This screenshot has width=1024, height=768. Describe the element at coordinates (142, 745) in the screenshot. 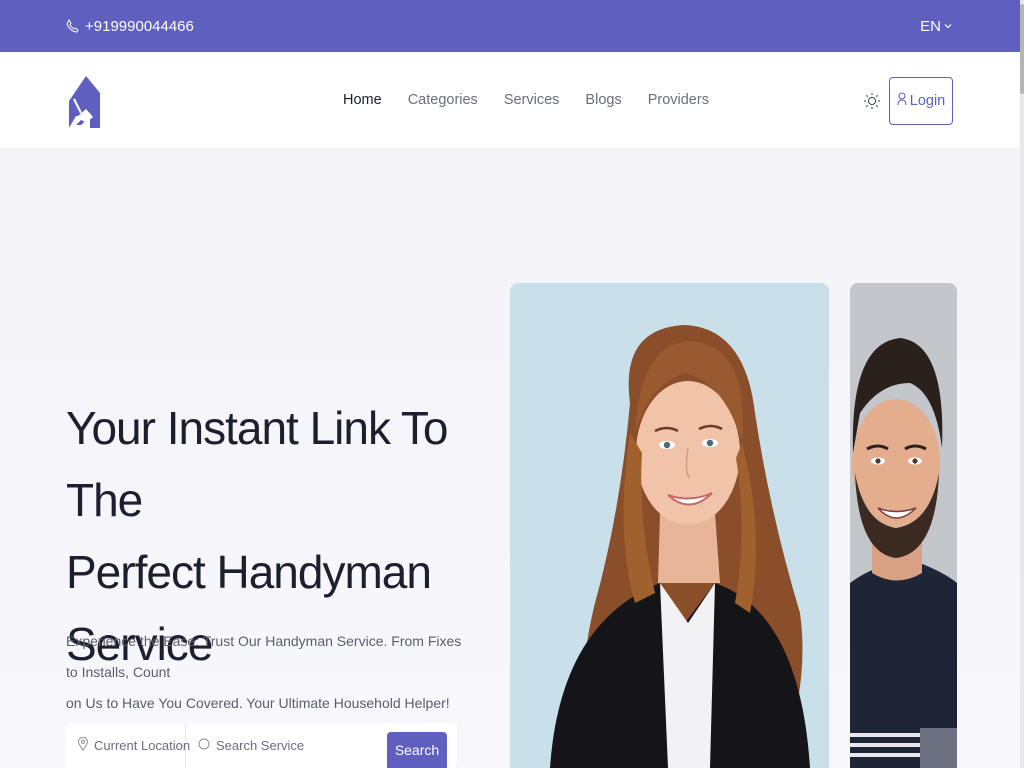

I see `location-placeholder: Current Location` at that location.